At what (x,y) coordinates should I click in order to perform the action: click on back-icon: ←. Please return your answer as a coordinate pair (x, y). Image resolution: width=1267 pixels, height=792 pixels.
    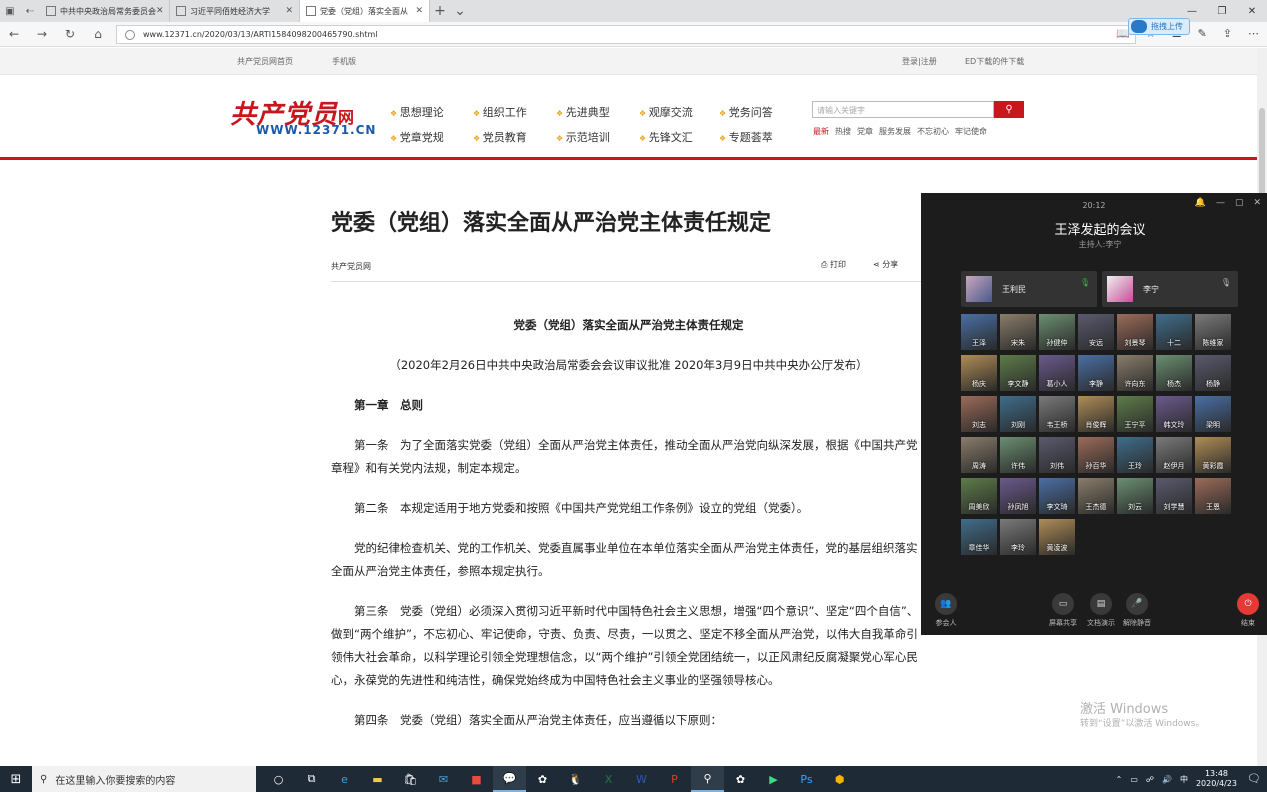
    Looking at the image, I should click on (14, 34).